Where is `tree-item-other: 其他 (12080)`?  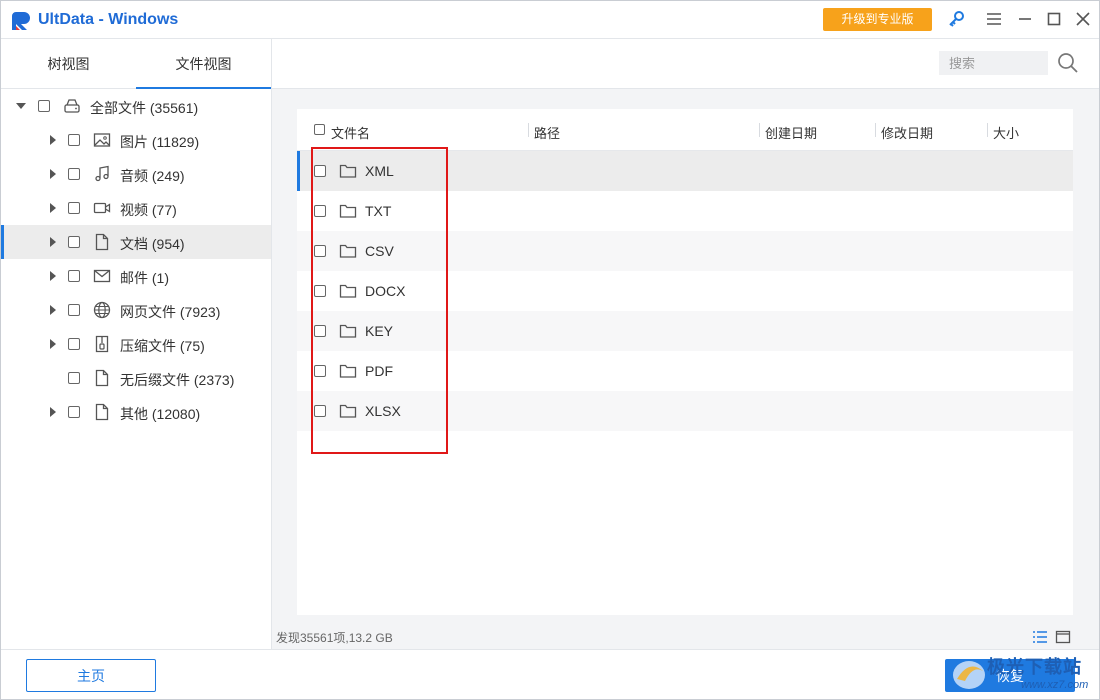 tree-item-other: 其他 (12080) is located at coordinates (136, 412).